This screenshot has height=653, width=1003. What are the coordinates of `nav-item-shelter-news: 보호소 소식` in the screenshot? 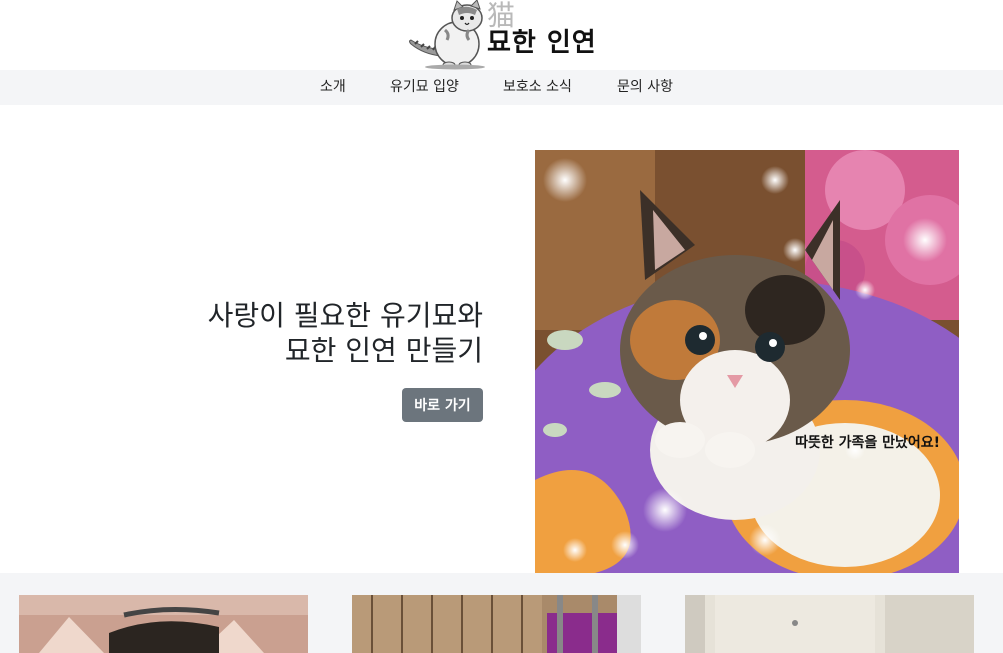 It's located at (537, 87).